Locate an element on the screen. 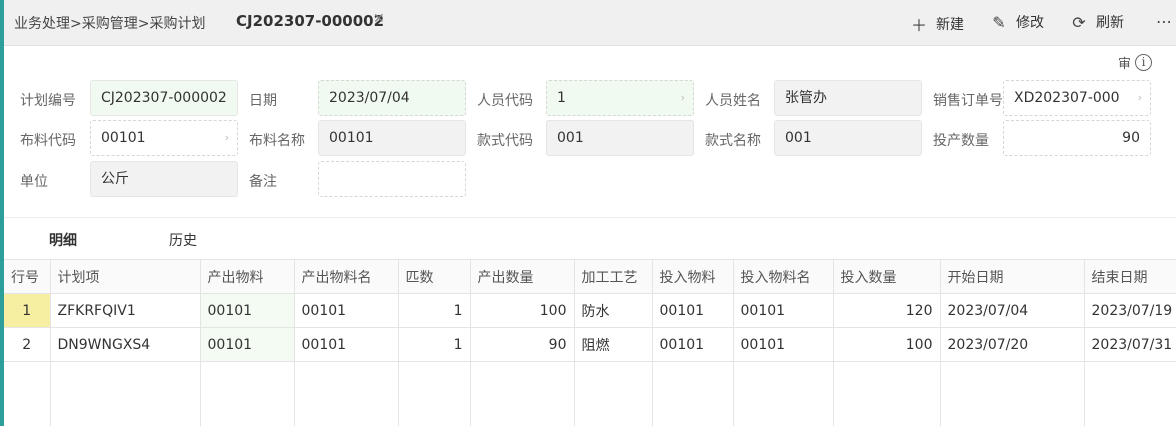 The width and height of the screenshot is (1176, 426). style-code-label: 款式代码 is located at coordinates (505, 141).